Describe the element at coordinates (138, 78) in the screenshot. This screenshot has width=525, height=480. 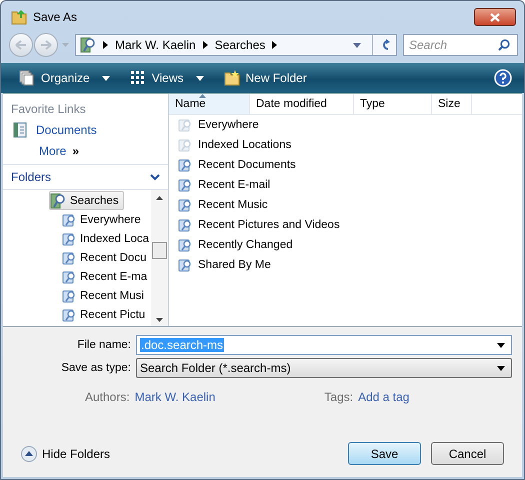
I see `grid-icon` at that location.